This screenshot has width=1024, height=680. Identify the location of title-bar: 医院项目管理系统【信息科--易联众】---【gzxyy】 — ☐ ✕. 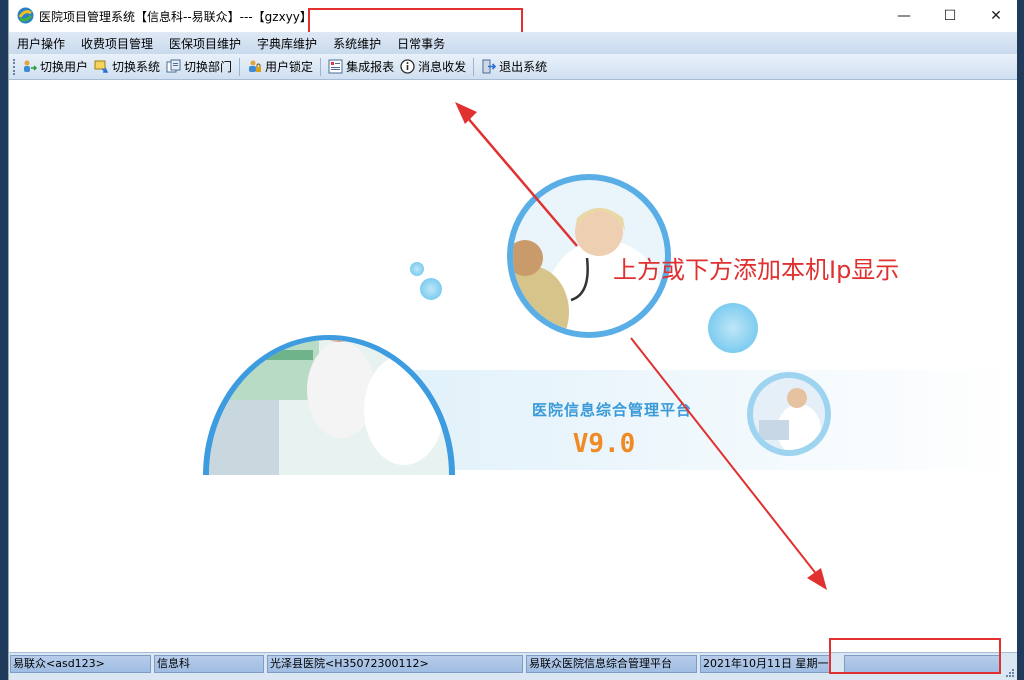
(514, 17).